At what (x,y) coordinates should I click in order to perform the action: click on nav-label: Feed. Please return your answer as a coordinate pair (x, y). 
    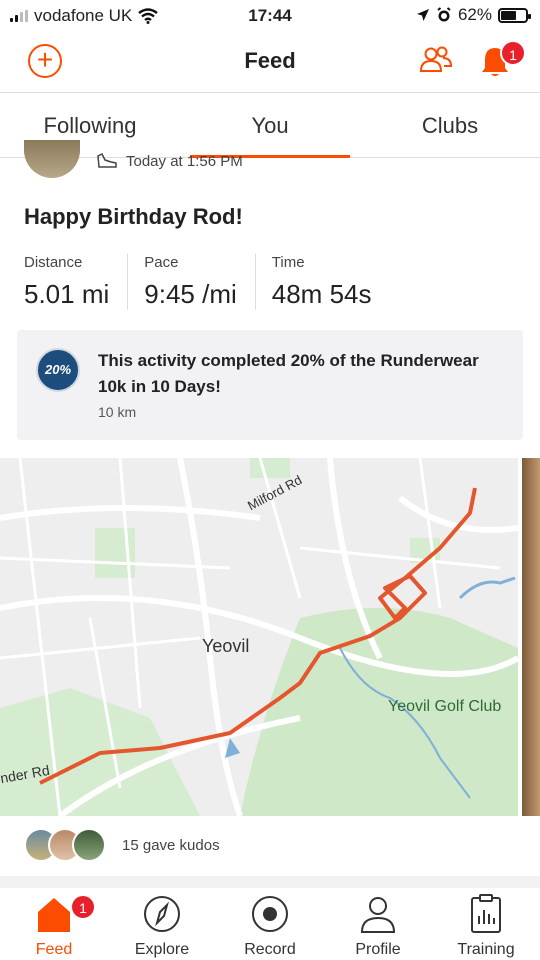
    Looking at the image, I should click on (54, 949).